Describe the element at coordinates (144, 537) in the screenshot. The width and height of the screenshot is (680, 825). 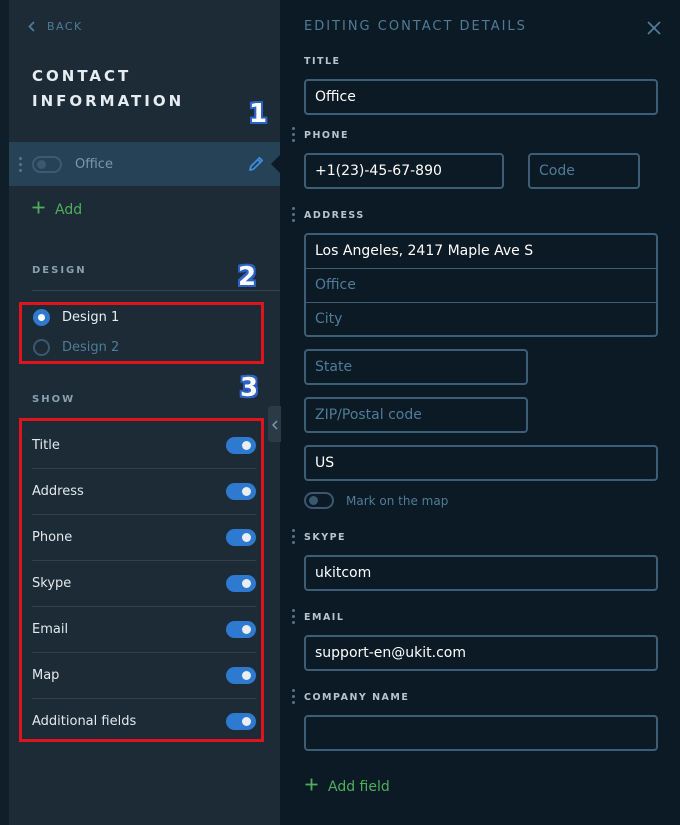
I see `show-item-phone: Phone` at that location.